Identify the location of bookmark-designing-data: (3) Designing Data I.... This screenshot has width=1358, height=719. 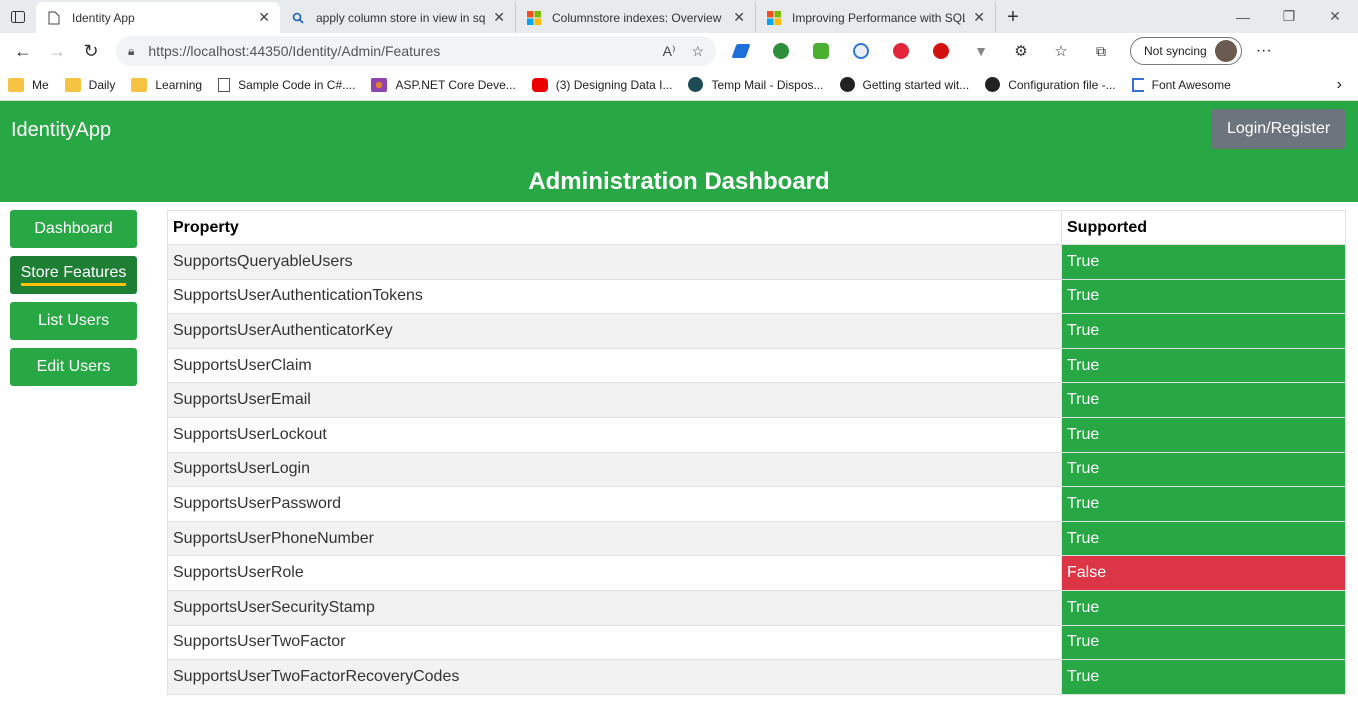
(601, 84).